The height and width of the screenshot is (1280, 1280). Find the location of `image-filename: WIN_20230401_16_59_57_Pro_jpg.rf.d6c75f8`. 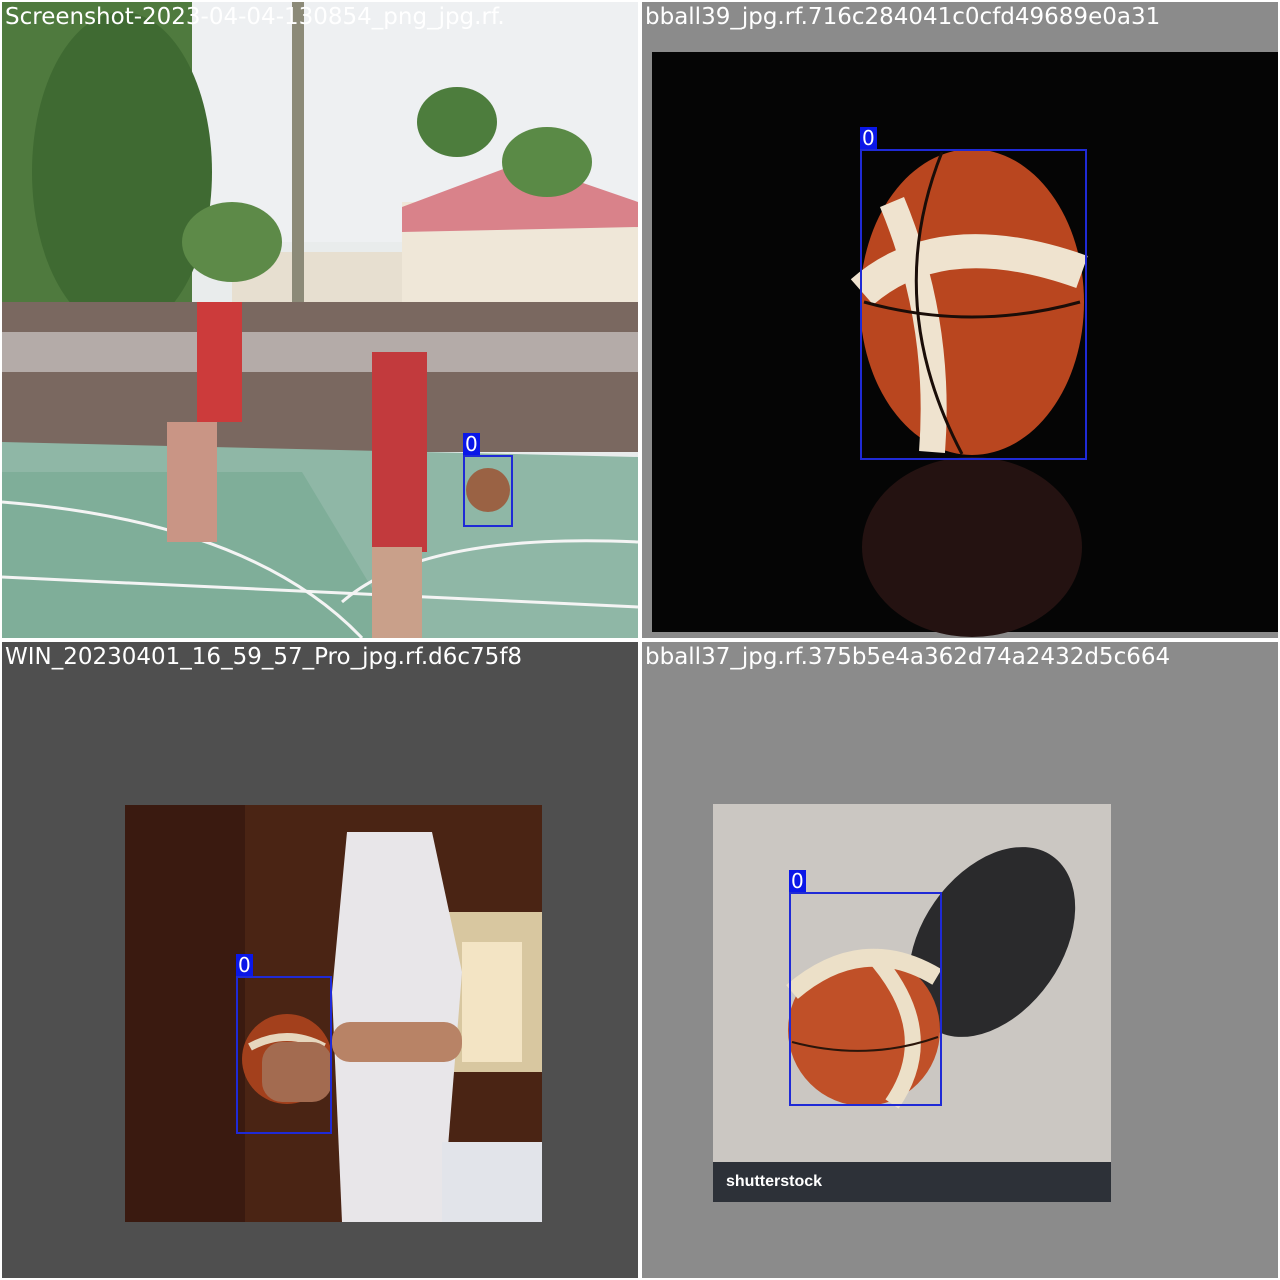

image-filename: WIN_20230401_16_59_57_Pro_jpg.rf.d6c75f8 is located at coordinates (264, 657).